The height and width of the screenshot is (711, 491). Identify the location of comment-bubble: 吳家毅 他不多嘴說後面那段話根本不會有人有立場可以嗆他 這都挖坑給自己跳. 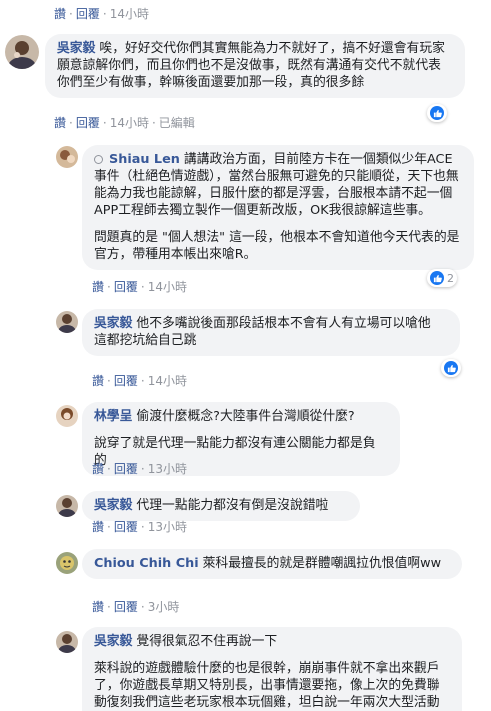
(271, 332).